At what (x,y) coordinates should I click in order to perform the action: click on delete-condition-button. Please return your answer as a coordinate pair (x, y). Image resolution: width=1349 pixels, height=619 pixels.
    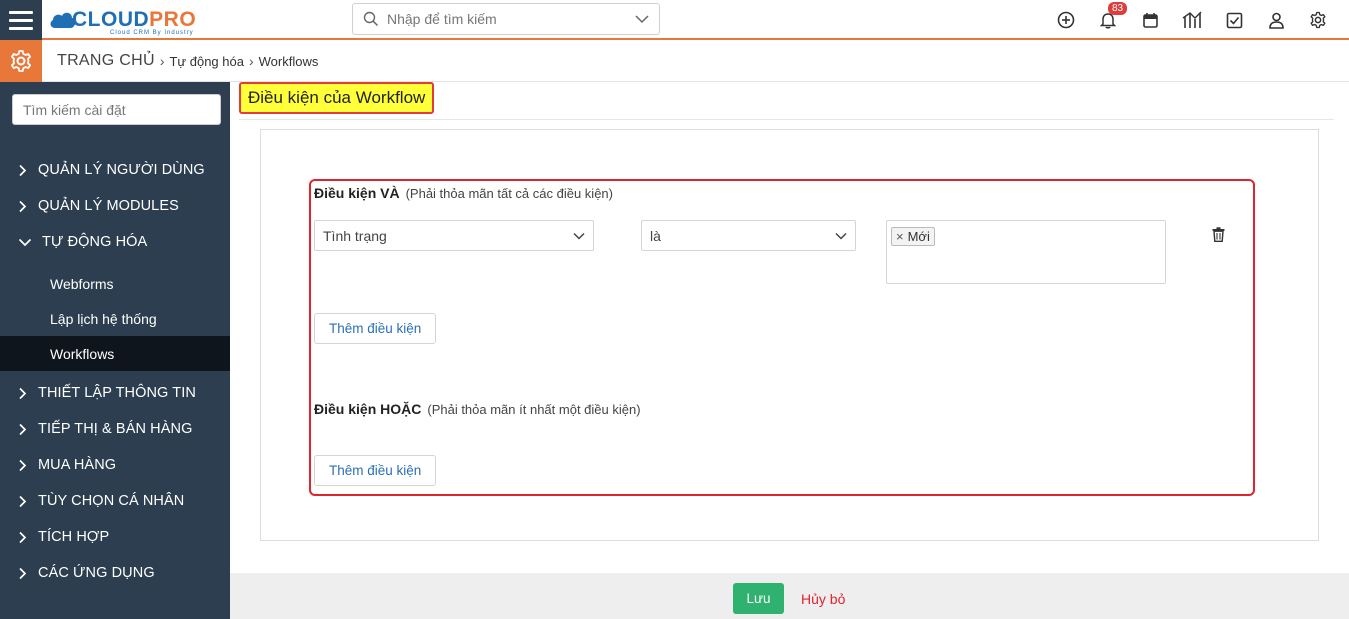
    Looking at the image, I should click on (1218, 237).